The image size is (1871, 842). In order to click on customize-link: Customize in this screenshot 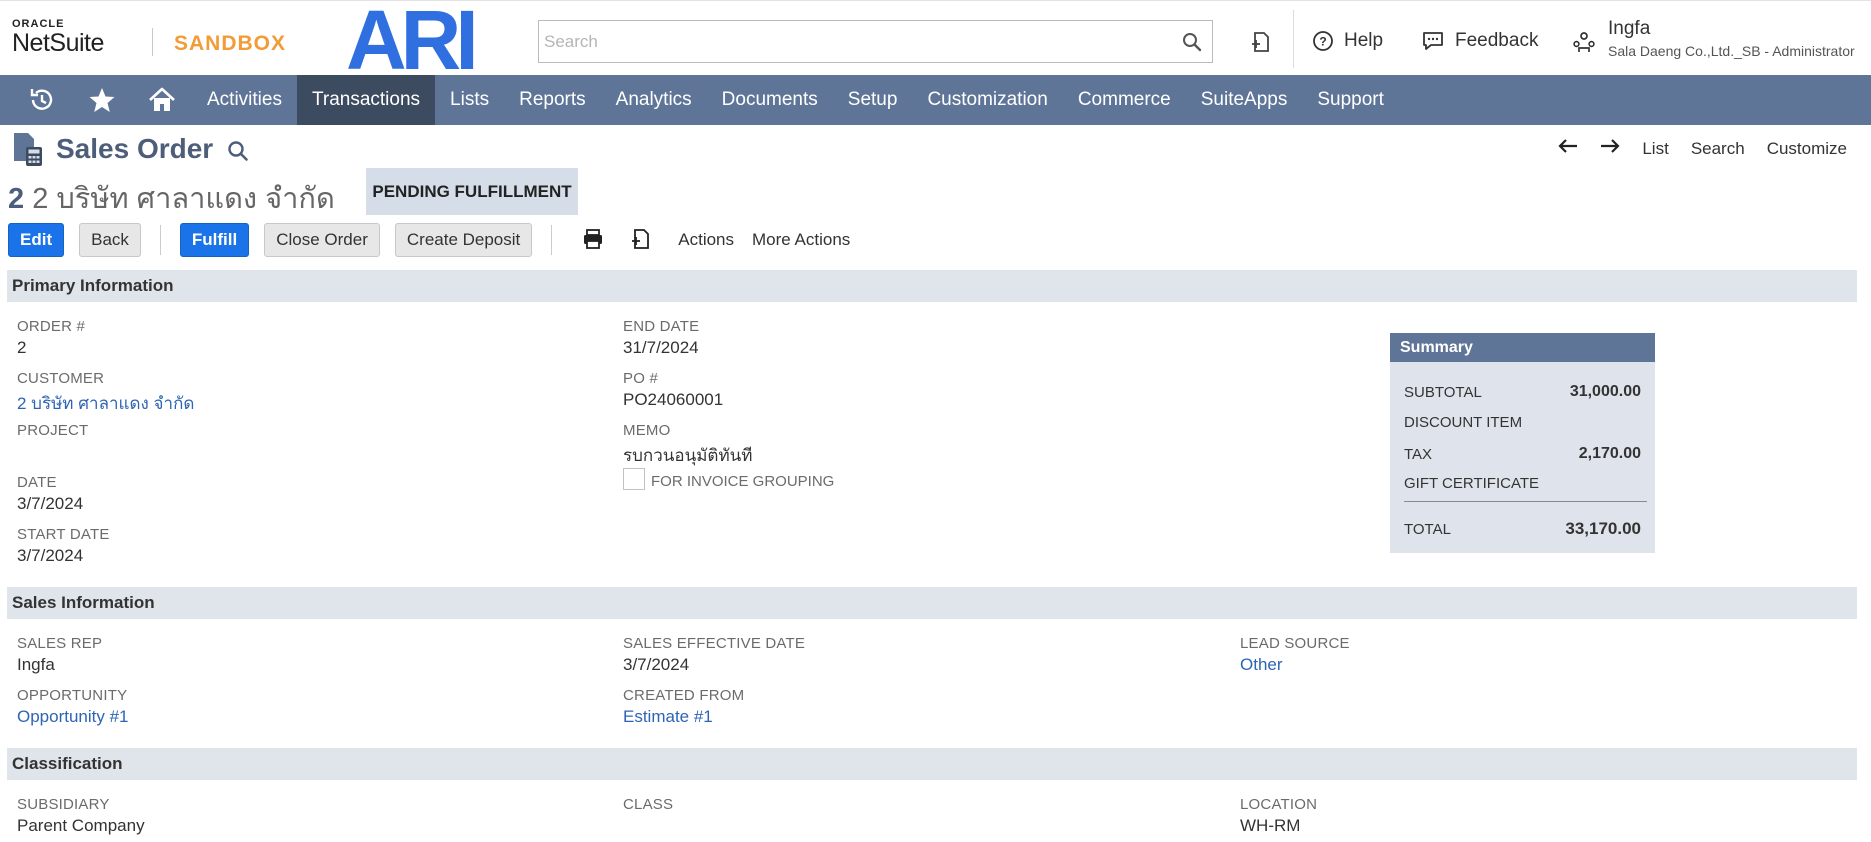, I will do `click(1807, 149)`.